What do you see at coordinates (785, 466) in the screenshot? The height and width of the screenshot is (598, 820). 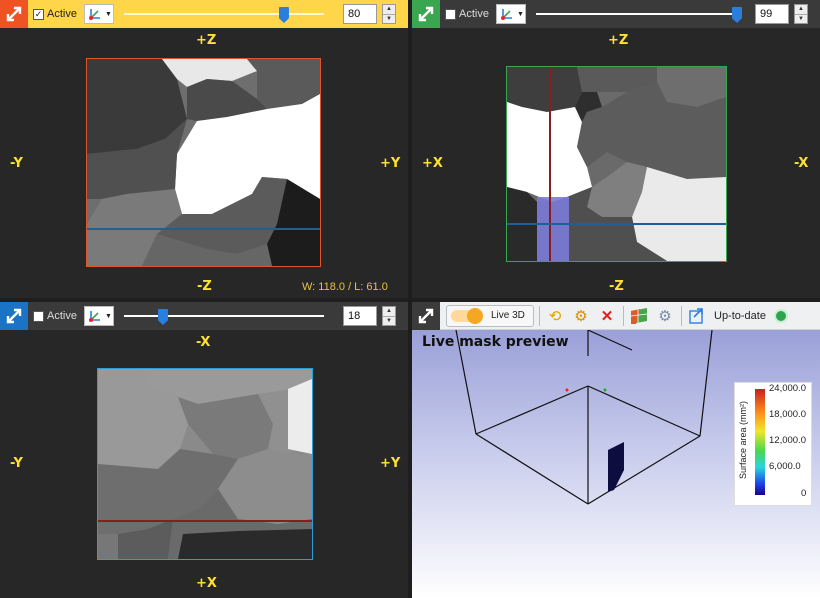 I see `legend-tick: 6,000.0` at bounding box center [785, 466].